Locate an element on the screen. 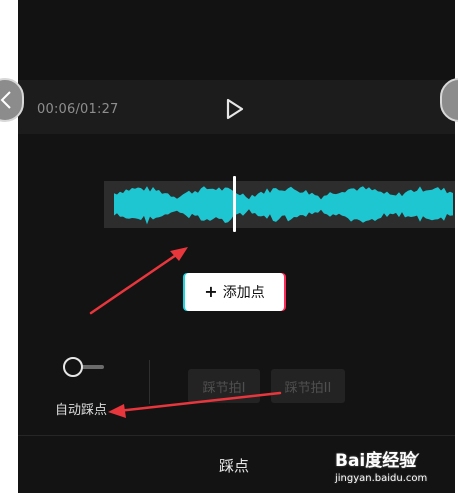 The width and height of the screenshot is (458, 493). time-display: 00:06/01:27 is located at coordinates (78, 109).